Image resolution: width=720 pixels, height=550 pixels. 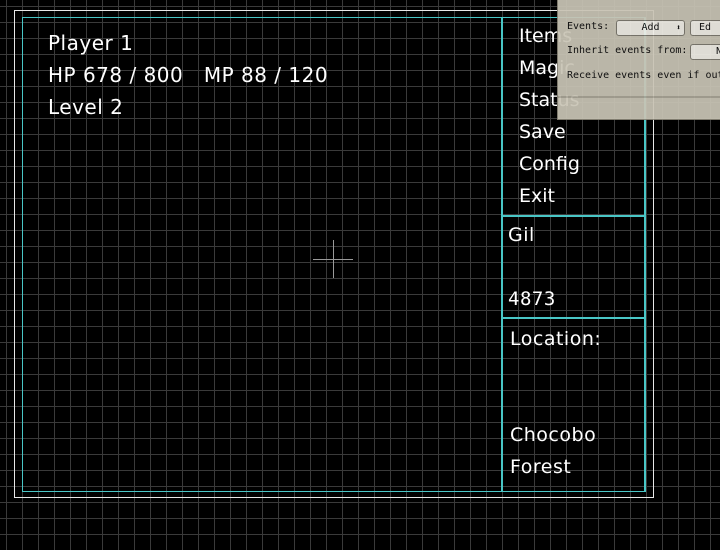 What do you see at coordinates (532, 299) in the screenshot?
I see `gil-value: 4873` at bounding box center [532, 299].